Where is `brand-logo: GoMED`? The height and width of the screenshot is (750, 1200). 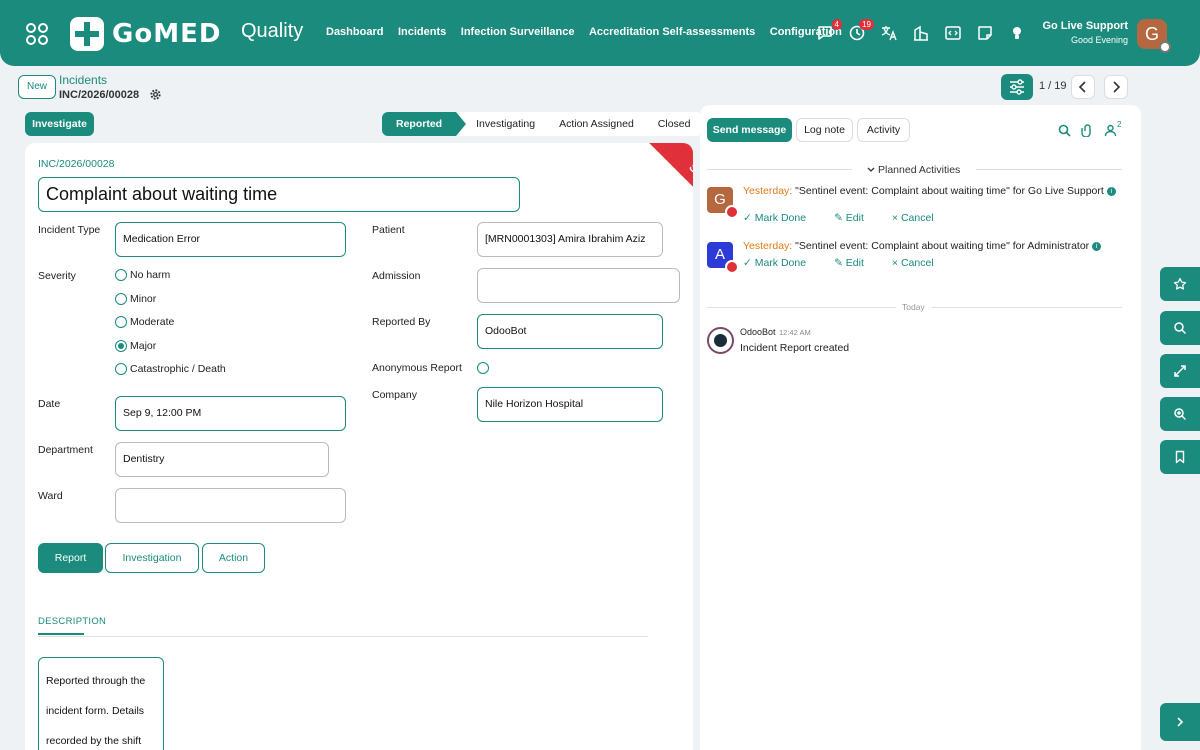 brand-logo: GoMED is located at coordinates (145, 34).